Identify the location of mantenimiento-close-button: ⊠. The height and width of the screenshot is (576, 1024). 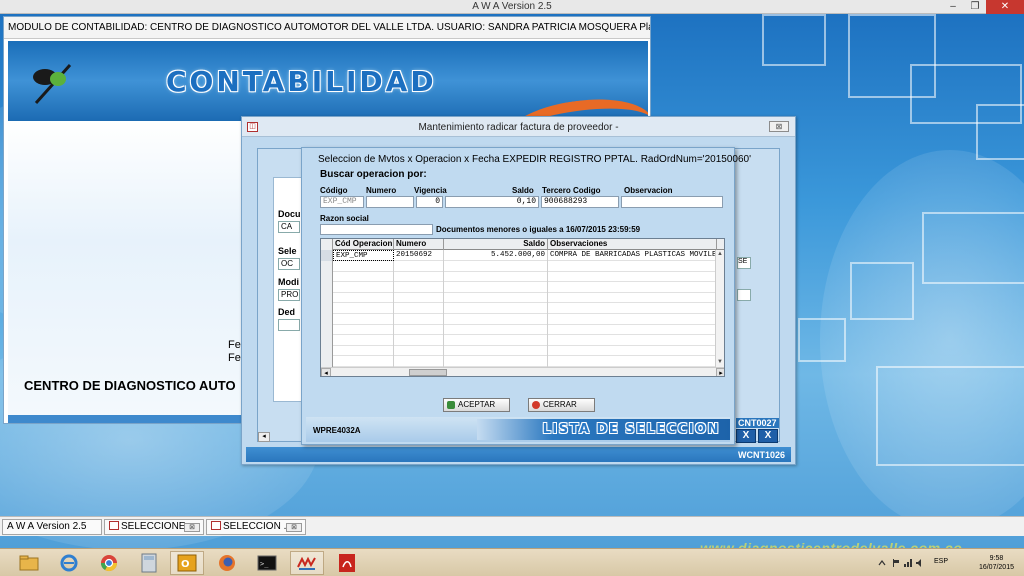
(779, 126).